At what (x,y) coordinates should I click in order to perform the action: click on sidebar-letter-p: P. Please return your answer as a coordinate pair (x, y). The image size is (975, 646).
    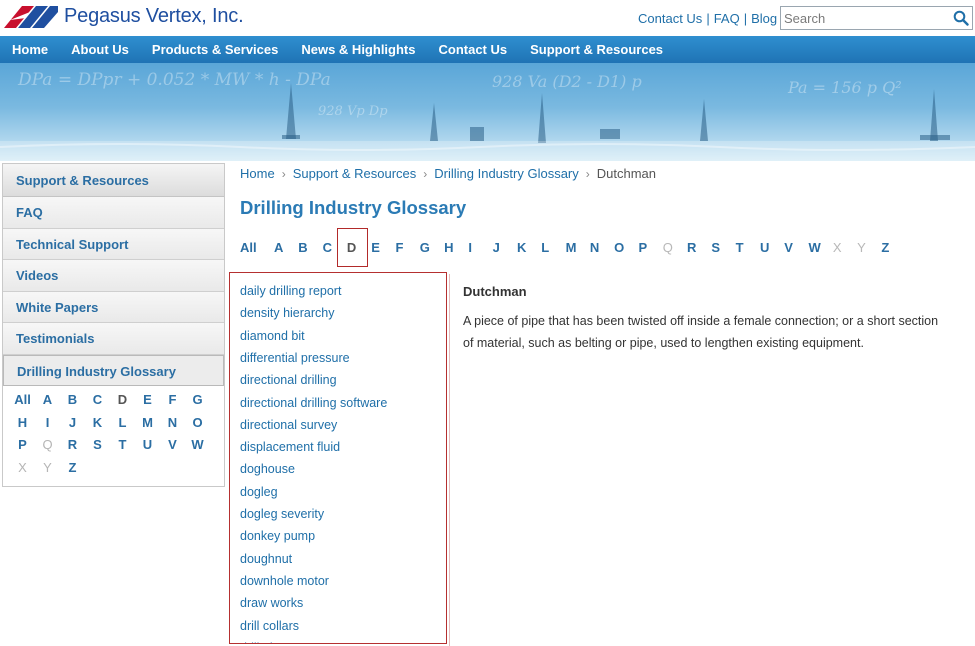
    Looking at the image, I should click on (22, 445).